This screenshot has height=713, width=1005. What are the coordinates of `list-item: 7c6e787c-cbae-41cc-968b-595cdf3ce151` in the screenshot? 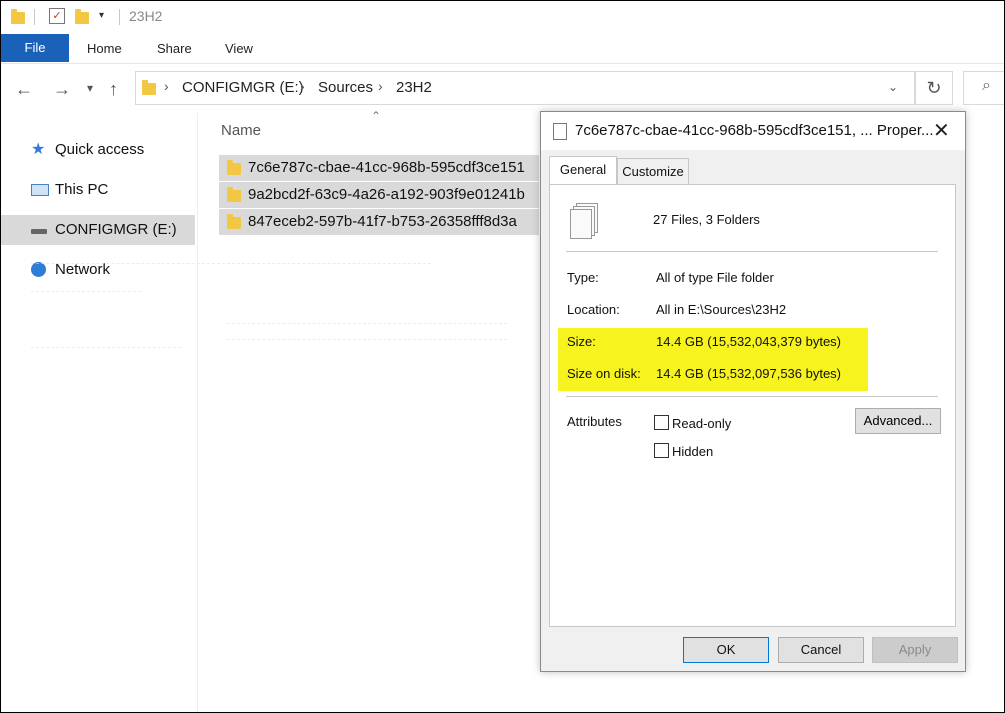 It's located at (379, 168).